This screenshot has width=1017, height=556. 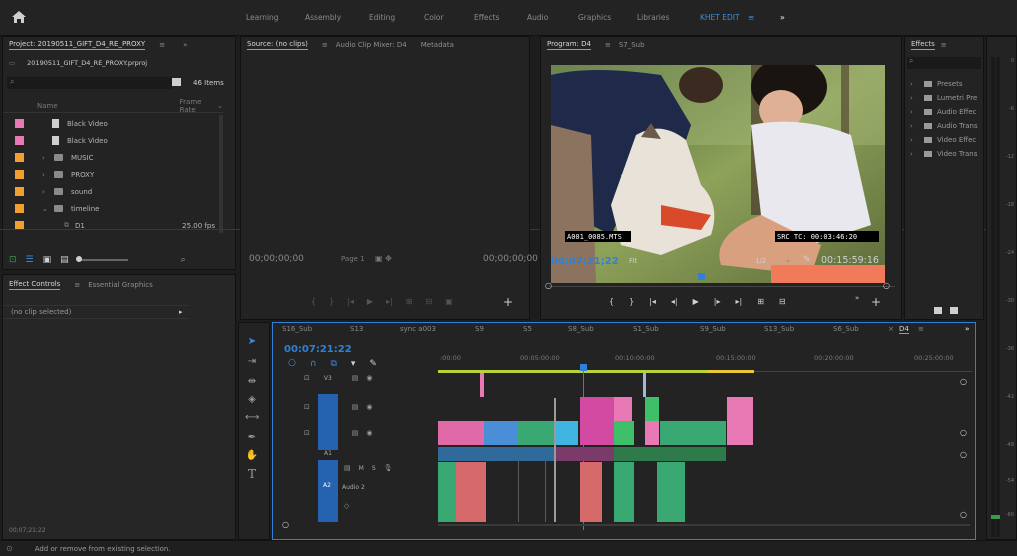 What do you see at coordinates (383, 258) in the screenshot?
I see `source-settings-icon: ▣ ✥` at bounding box center [383, 258].